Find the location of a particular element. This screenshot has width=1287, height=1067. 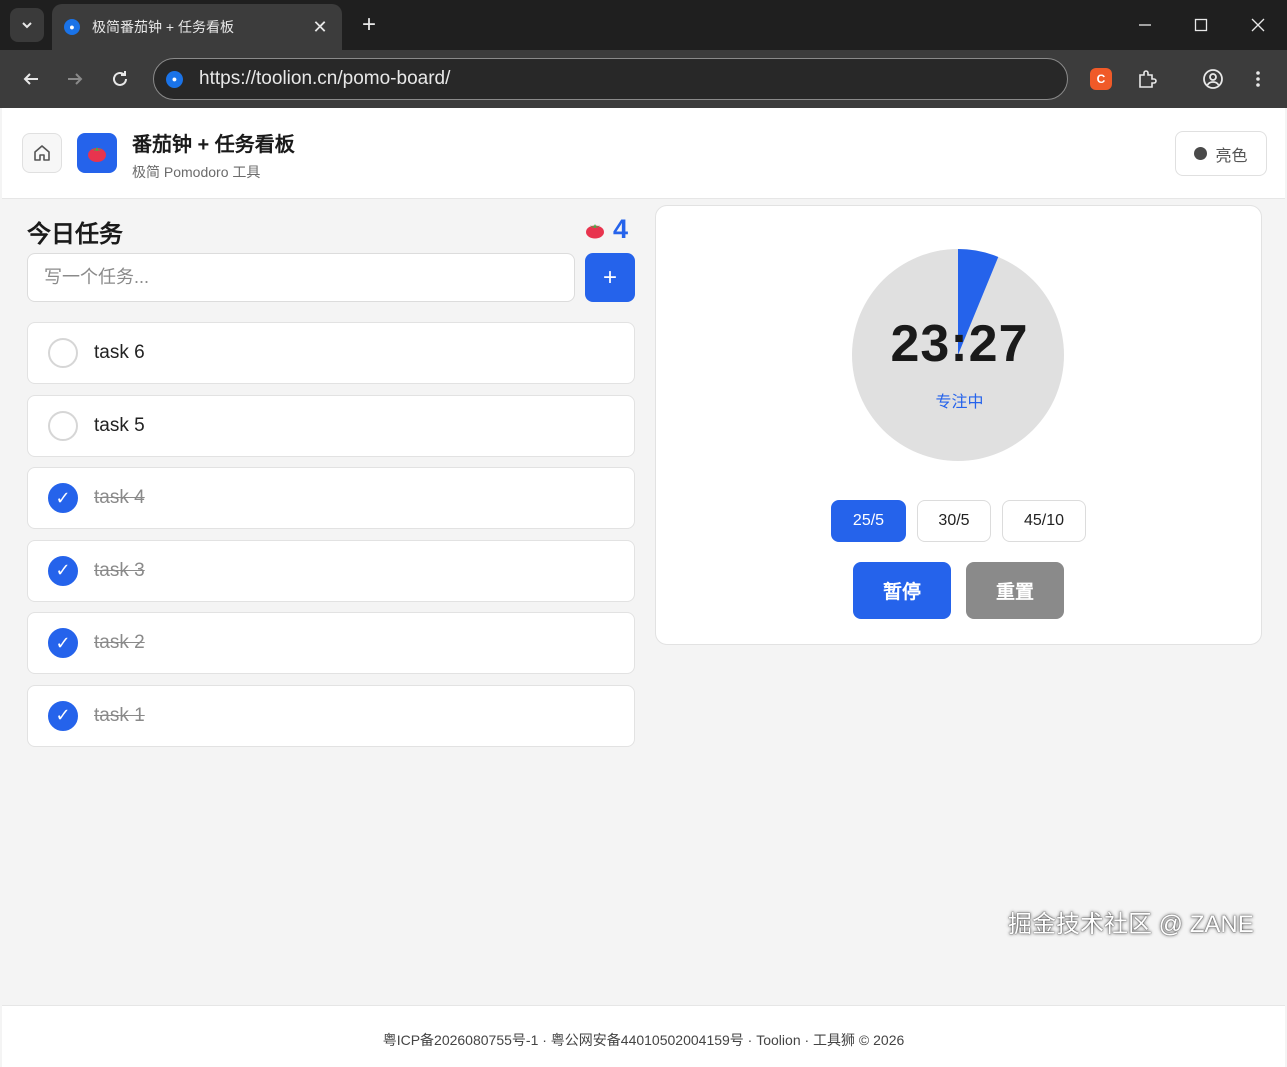

task-item: ✓ task 1 is located at coordinates (331, 715).